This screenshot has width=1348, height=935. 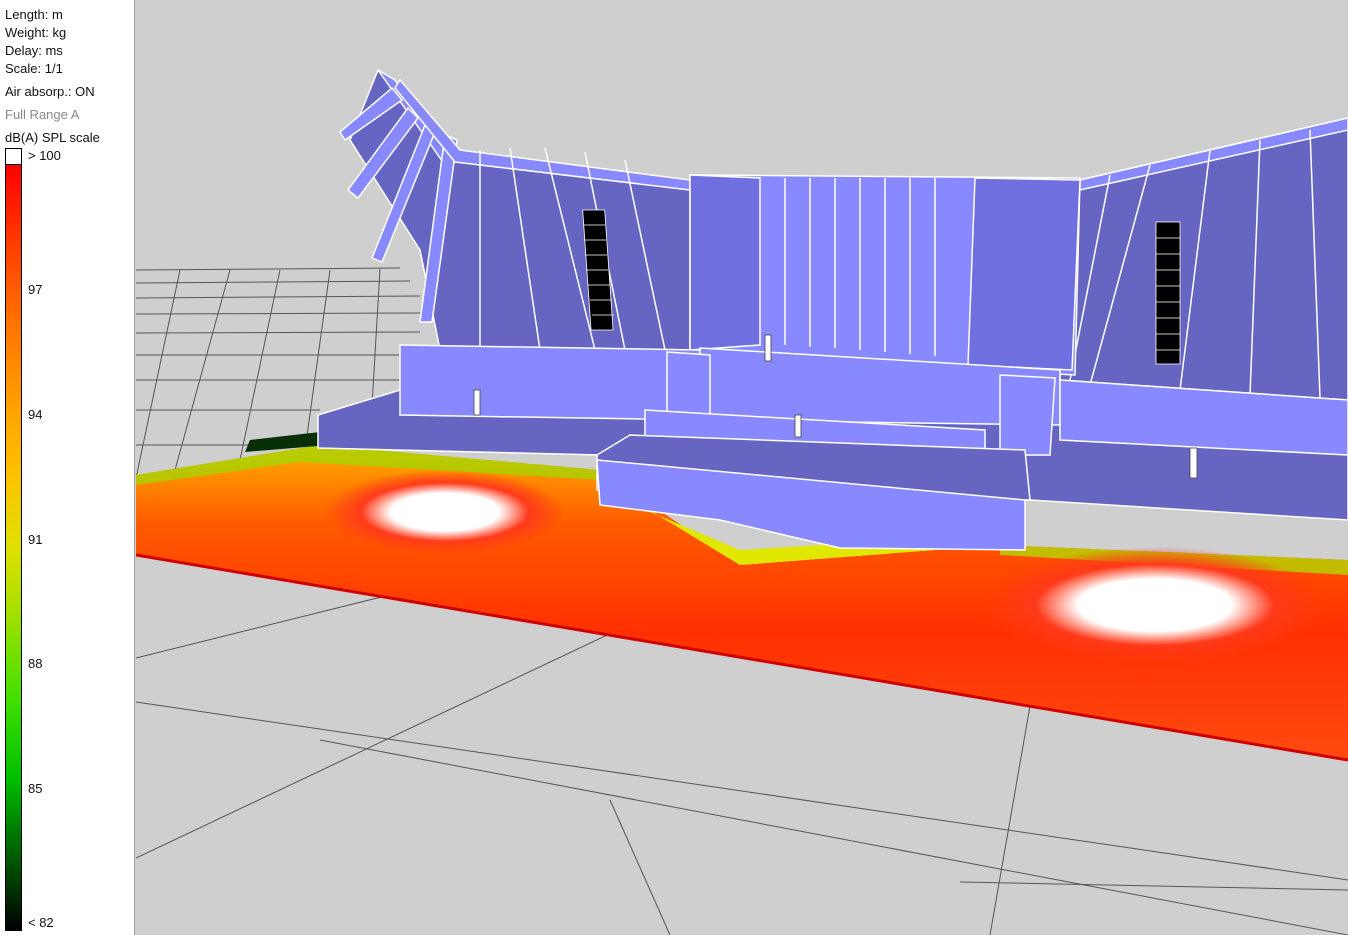 I want to click on spl-scale-gradient, so click(x=13, y=547).